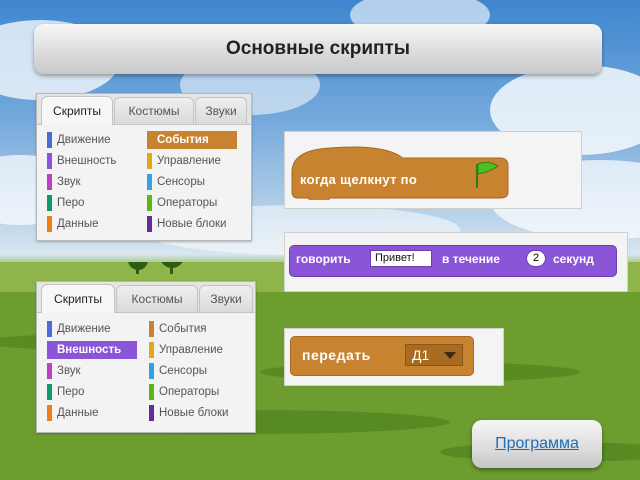 The image size is (640, 480). Describe the element at coordinates (401, 258) in the screenshot. I see `say-text-input: Привет!` at that location.